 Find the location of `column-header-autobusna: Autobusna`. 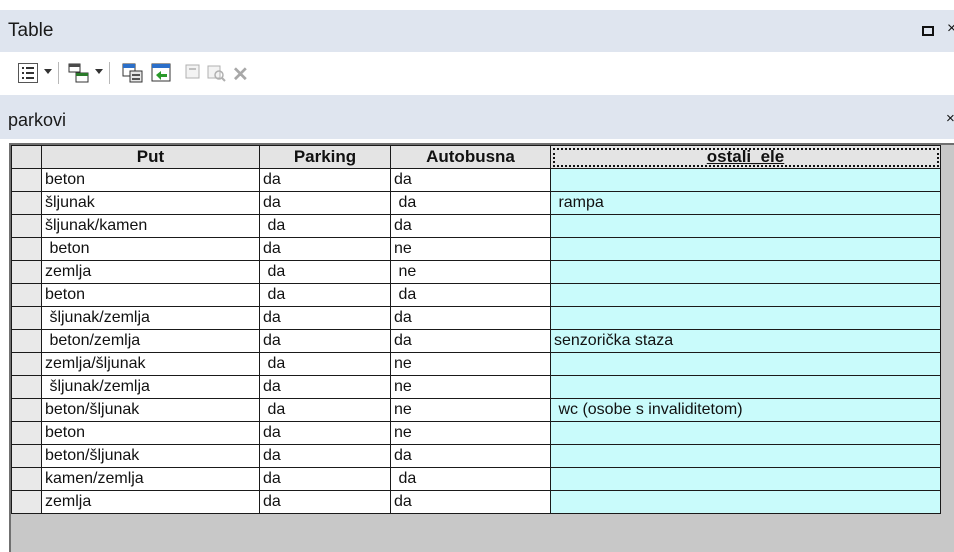

column-header-autobusna: Autobusna is located at coordinates (470, 157).